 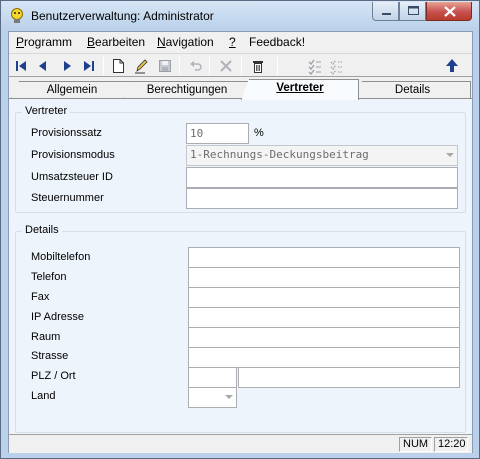 I want to click on close-button, so click(x=449, y=11).